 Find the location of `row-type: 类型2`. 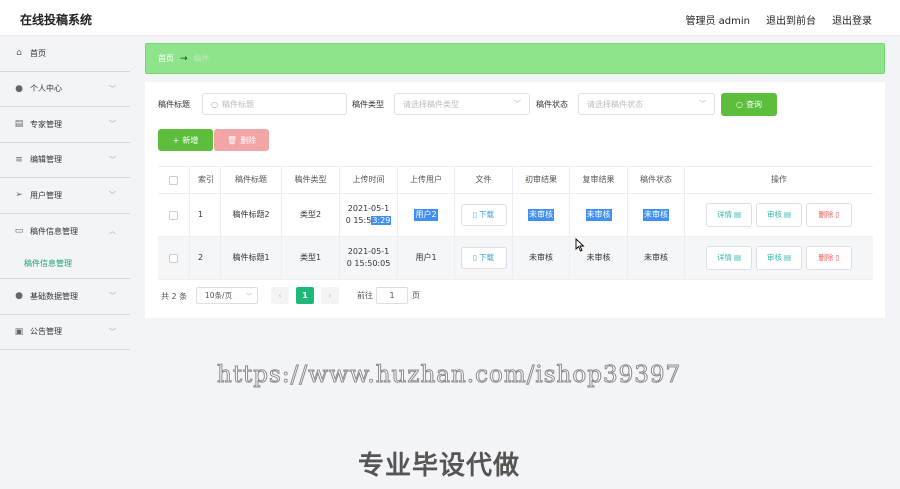

row-type: 类型2 is located at coordinates (311, 215).